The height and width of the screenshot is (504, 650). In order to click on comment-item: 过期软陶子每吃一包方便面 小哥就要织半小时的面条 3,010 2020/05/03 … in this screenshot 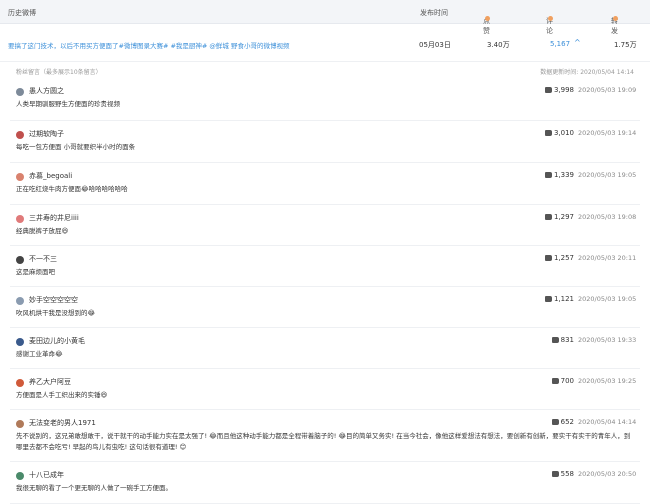, I will do `click(325, 142)`.